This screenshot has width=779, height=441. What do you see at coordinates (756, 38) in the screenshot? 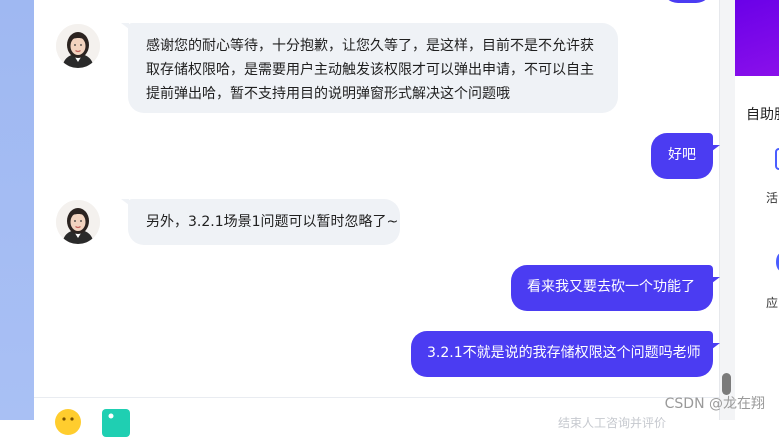
I see `self-service-banner` at bounding box center [756, 38].